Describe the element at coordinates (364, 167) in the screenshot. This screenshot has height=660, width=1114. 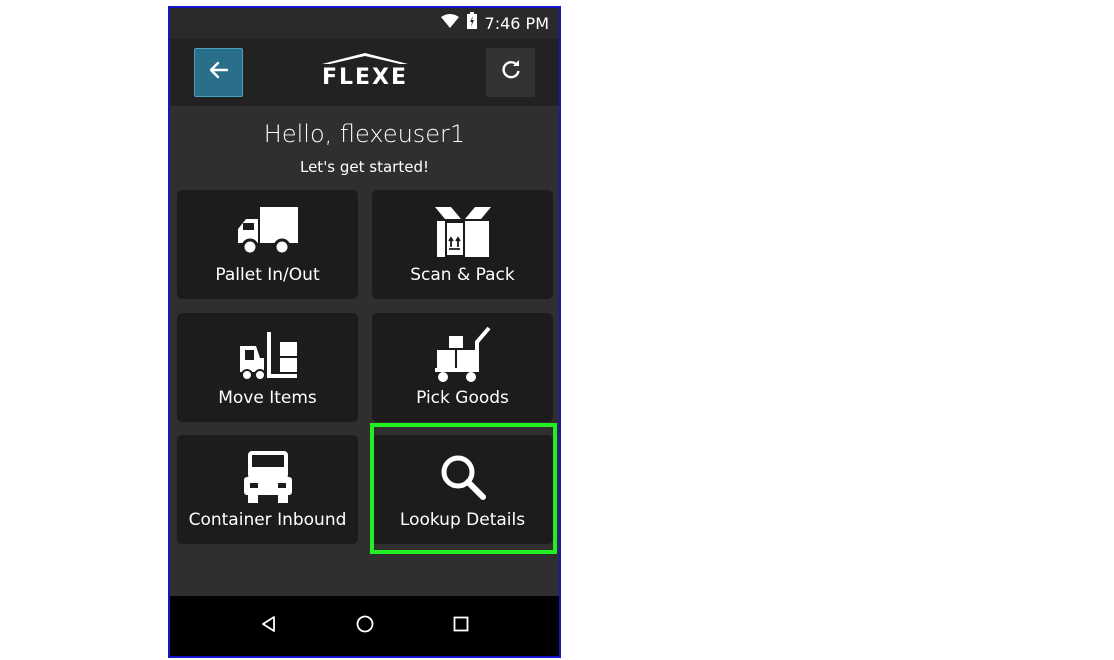
I see `greeting-subtitle: Let's get started!` at that location.